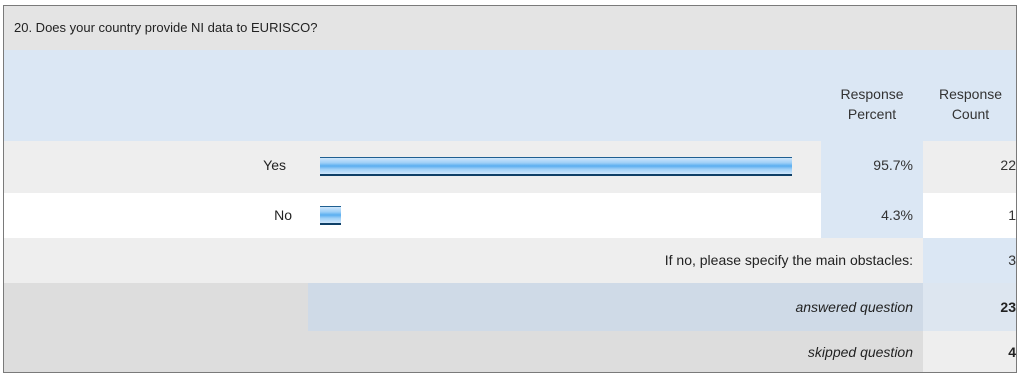 The width and height of the screenshot is (1019, 374). I want to click on answer-label-cell: No, so click(159, 215).